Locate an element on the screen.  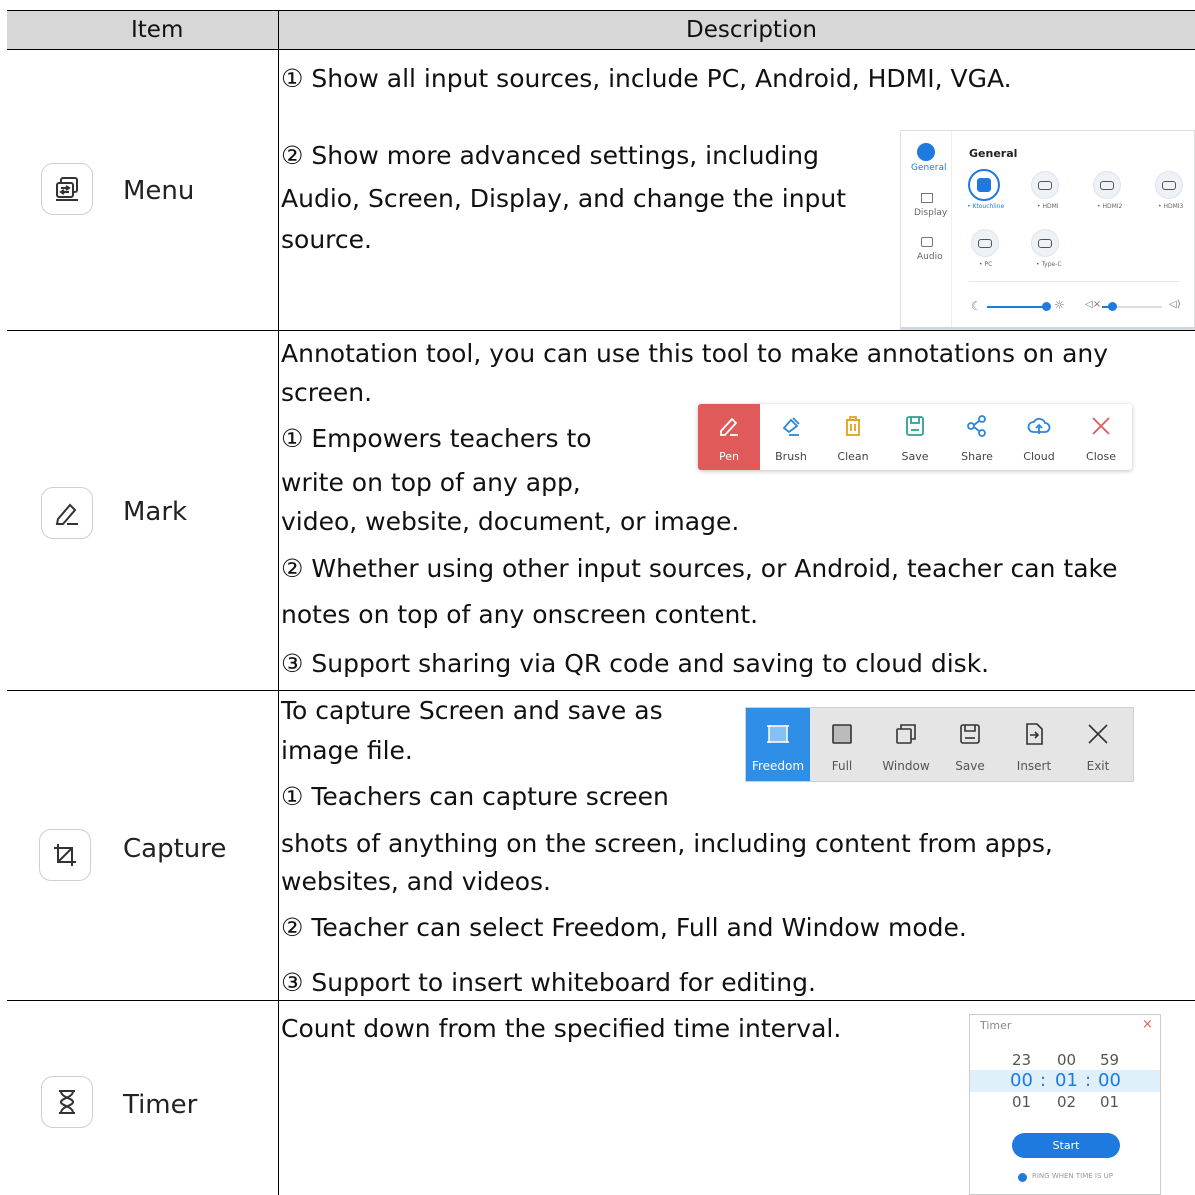
source-hdmi is located at coordinates (1045, 185).